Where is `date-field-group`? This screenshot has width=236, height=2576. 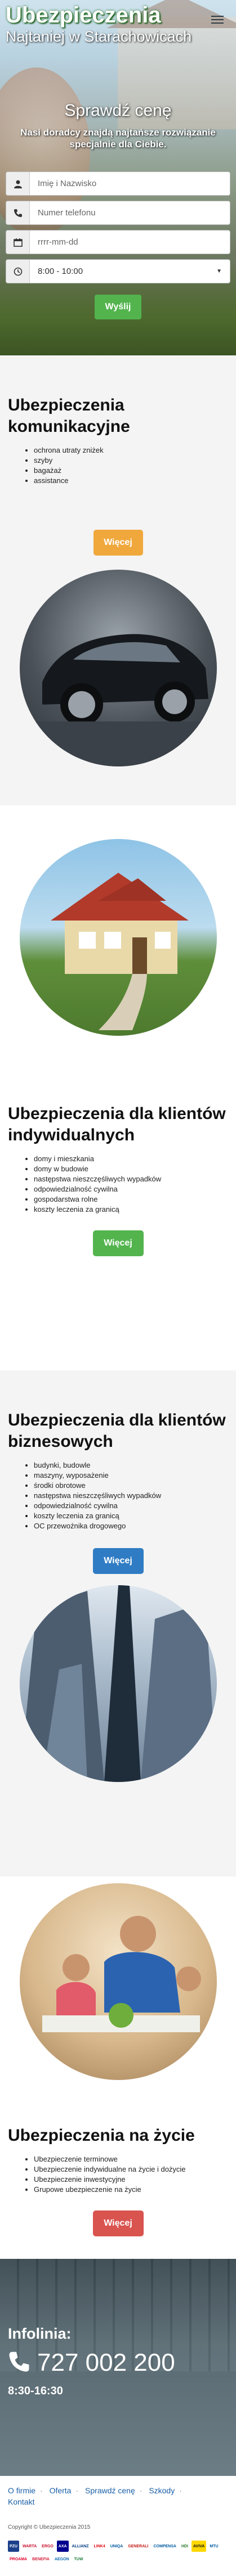
date-field-group is located at coordinates (118, 242).